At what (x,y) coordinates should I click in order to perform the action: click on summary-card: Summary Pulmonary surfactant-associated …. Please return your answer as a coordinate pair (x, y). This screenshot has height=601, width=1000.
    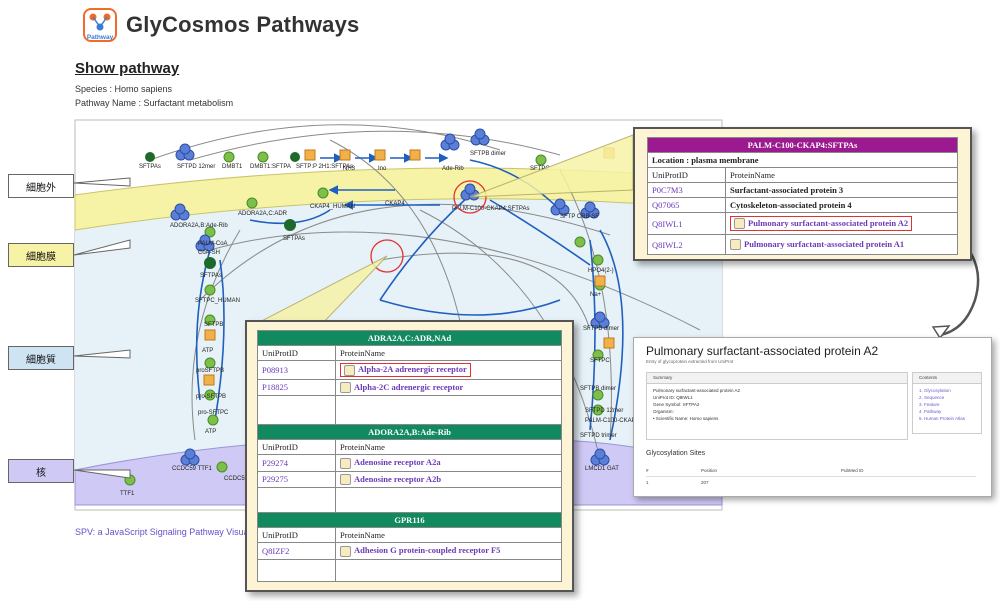
    Looking at the image, I should click on (777, 406).